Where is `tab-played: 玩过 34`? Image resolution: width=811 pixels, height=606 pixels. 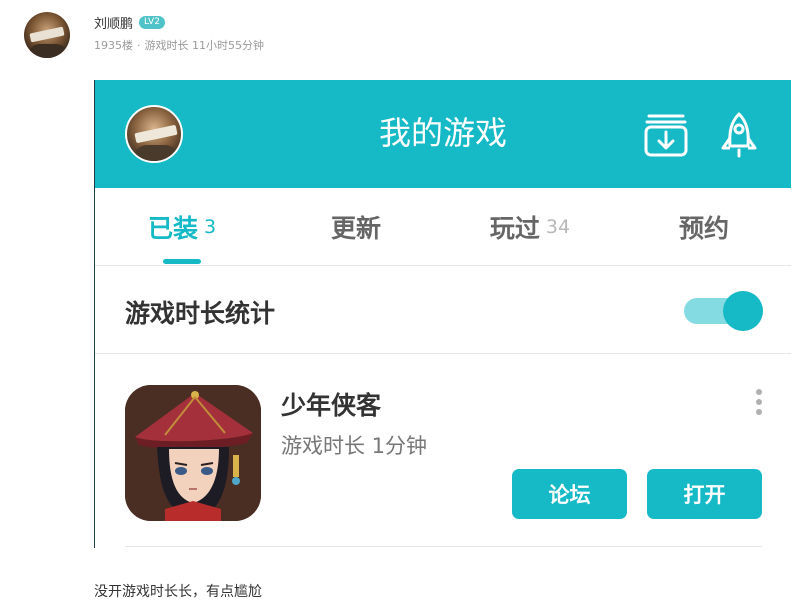 tab-played: 玩过 34 is located at coordinates (530, 226).